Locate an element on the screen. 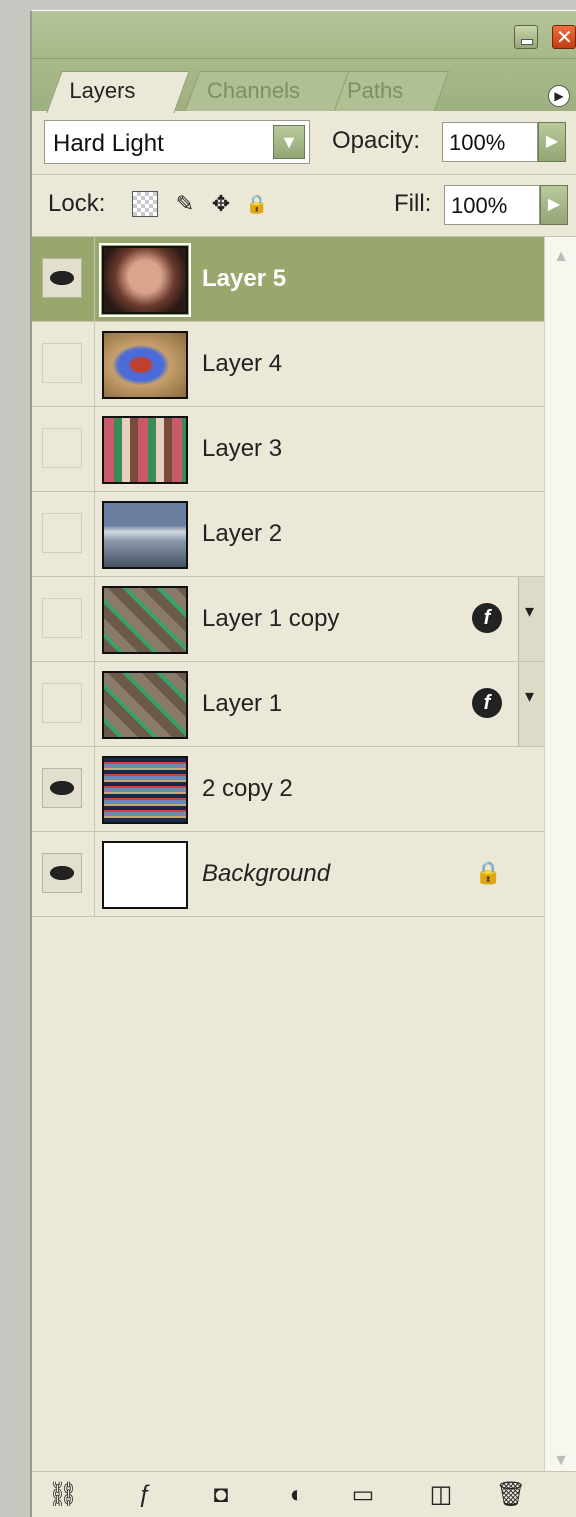 The width and height of the screenshot is (576, 1517). lock-label: Lock: is located at coordinates (77, 203).